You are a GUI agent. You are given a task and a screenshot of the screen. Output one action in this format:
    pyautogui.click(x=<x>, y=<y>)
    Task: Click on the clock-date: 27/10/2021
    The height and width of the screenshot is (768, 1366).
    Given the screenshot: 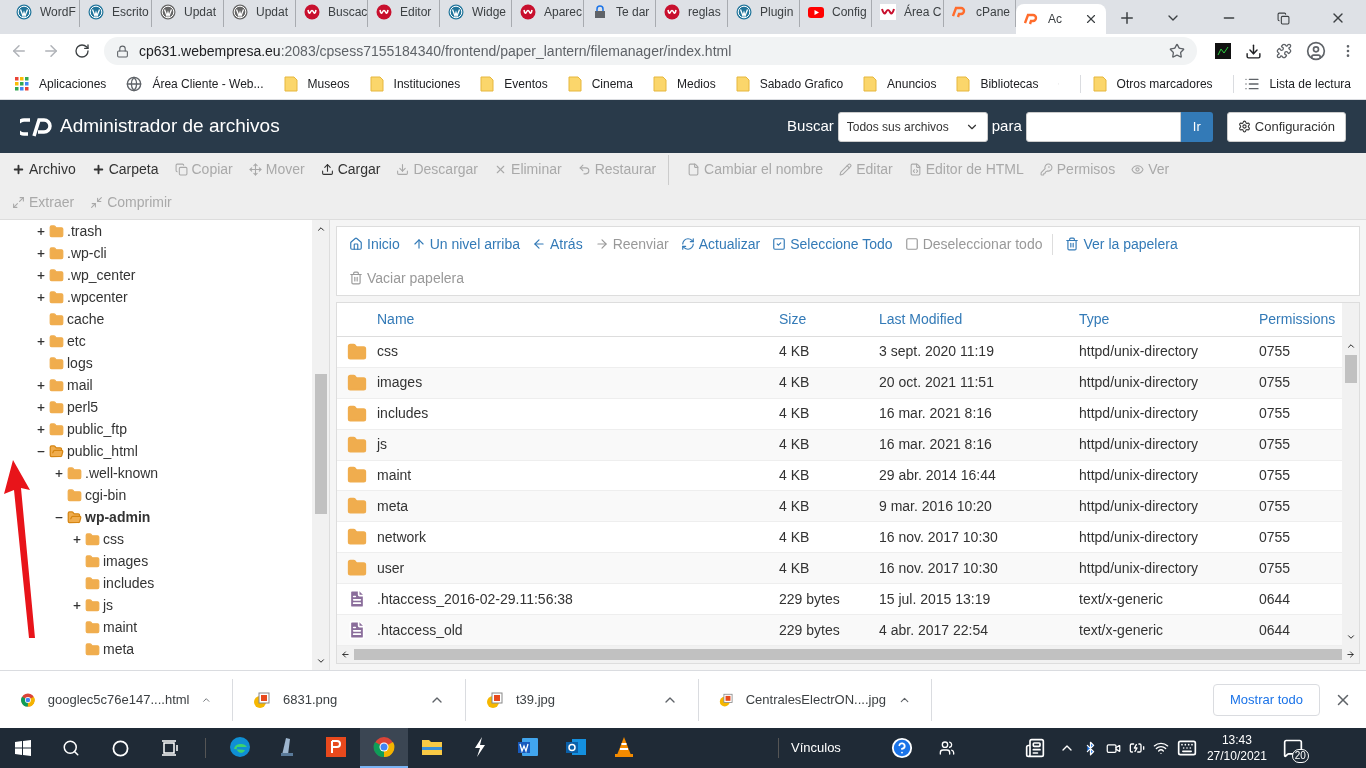 What is the action you would take?
    pyautogui.click(x=1236, y=756)
    